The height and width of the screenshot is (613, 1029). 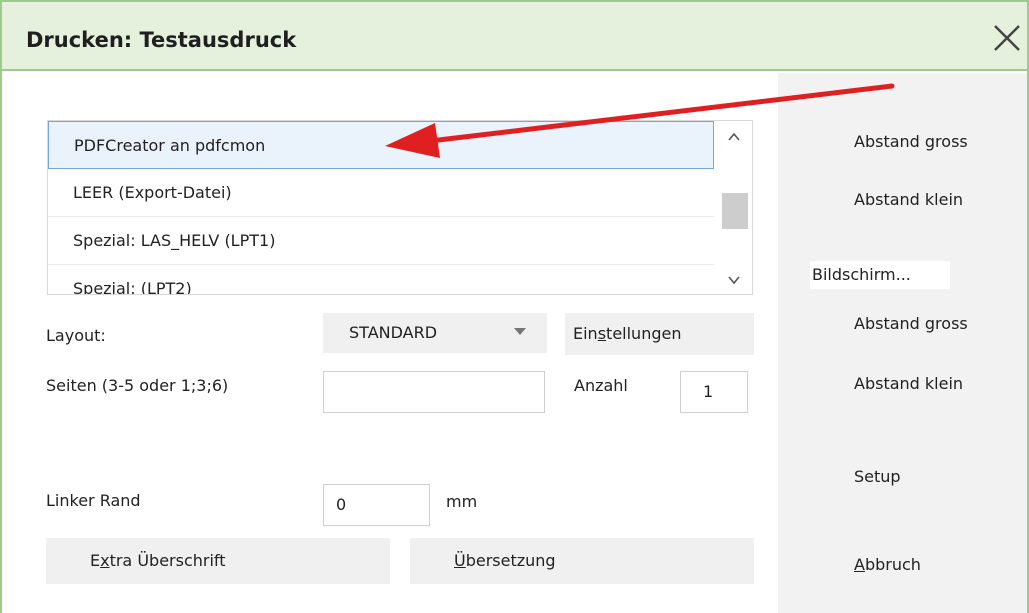 I want to click on list-item: PDFCreator an pdfcmon, so click(x=381, y=145).